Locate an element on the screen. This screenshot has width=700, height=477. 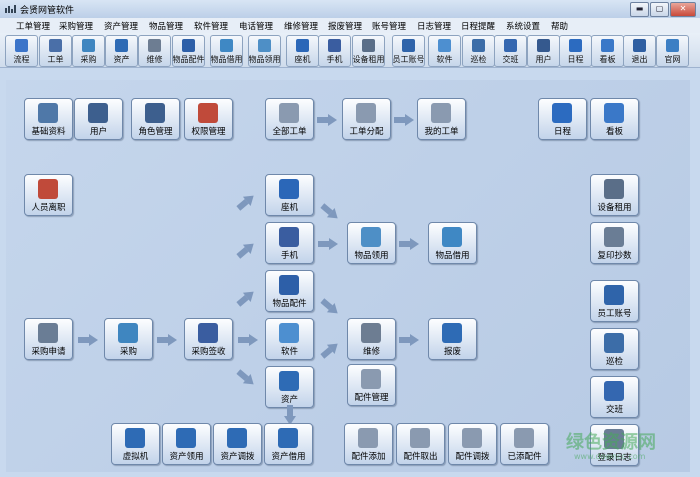
node-goods-use: 物品领用 is located at coordinates (371, 243).